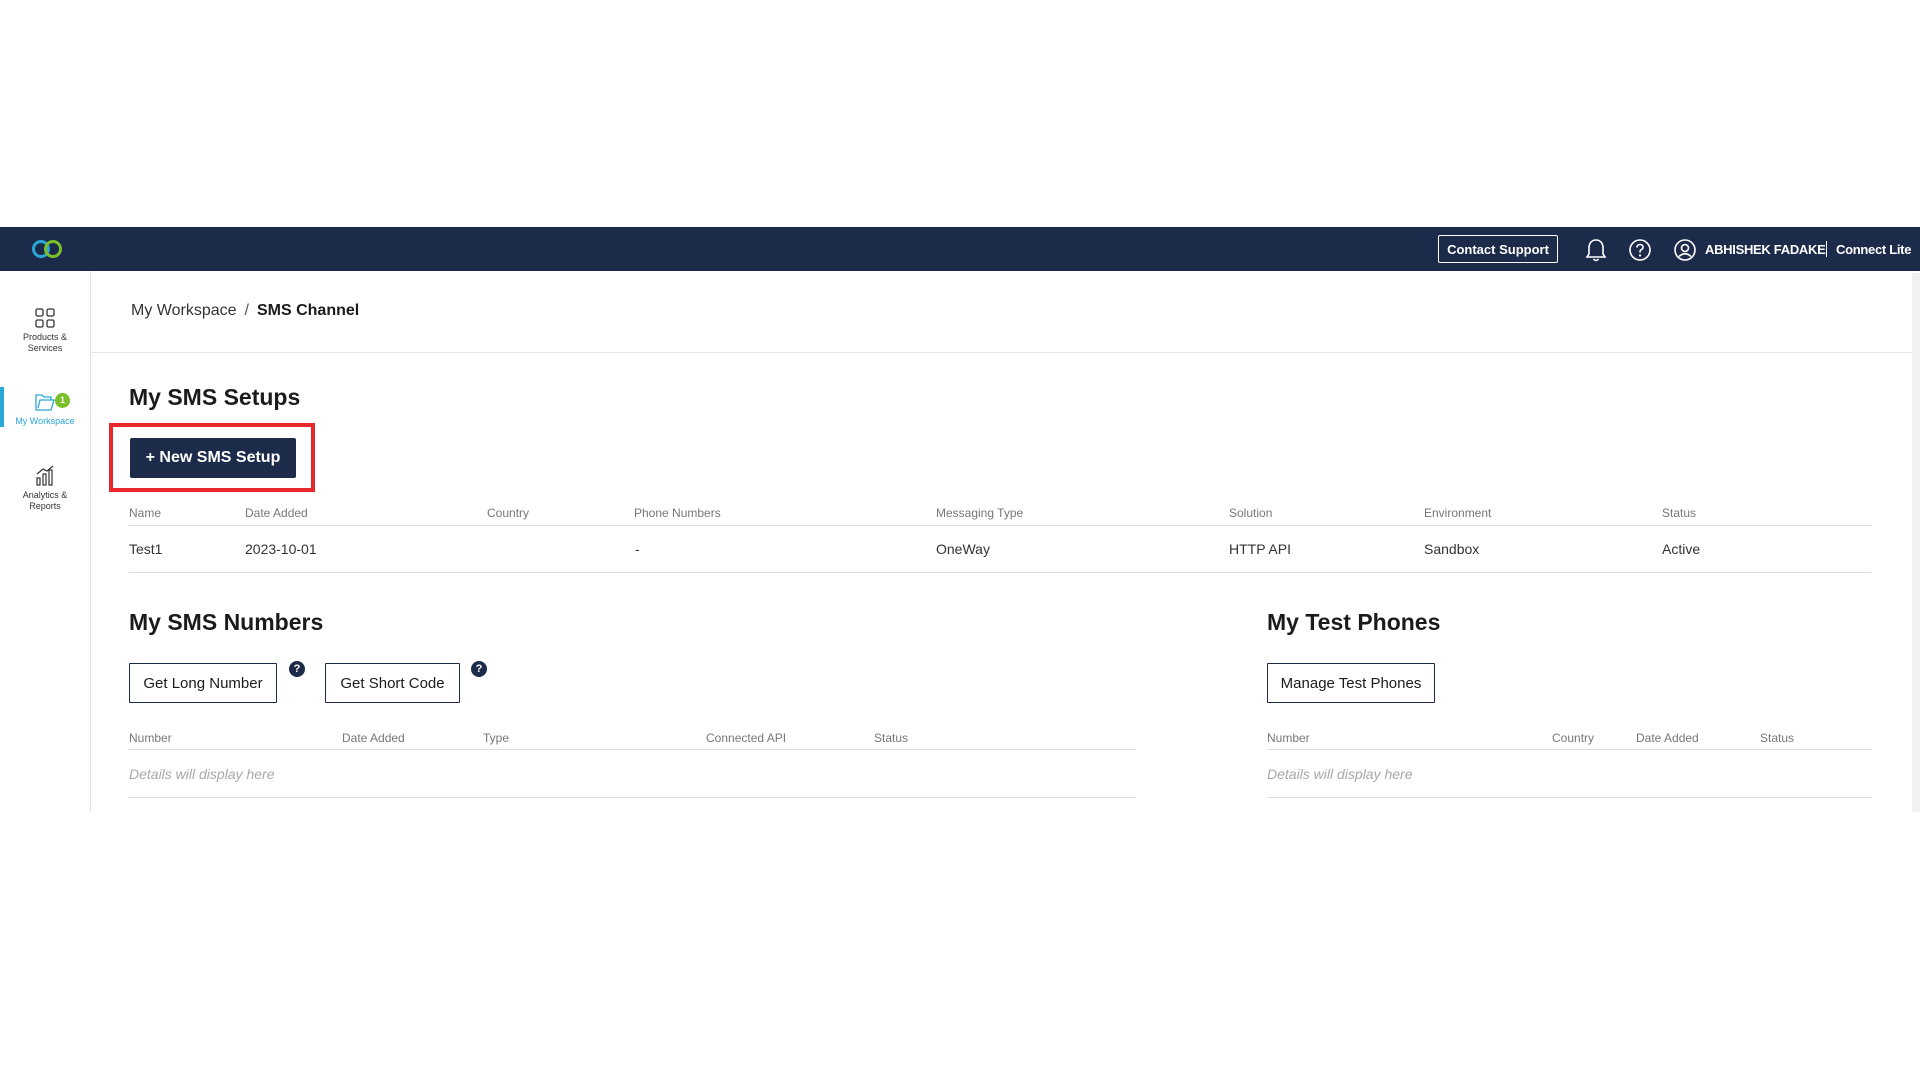 The image size is (1920, 1080). Describe the element at coordinates (45, 337) in the screenshot. I see `sidebar-item-label: Products &` at that location.